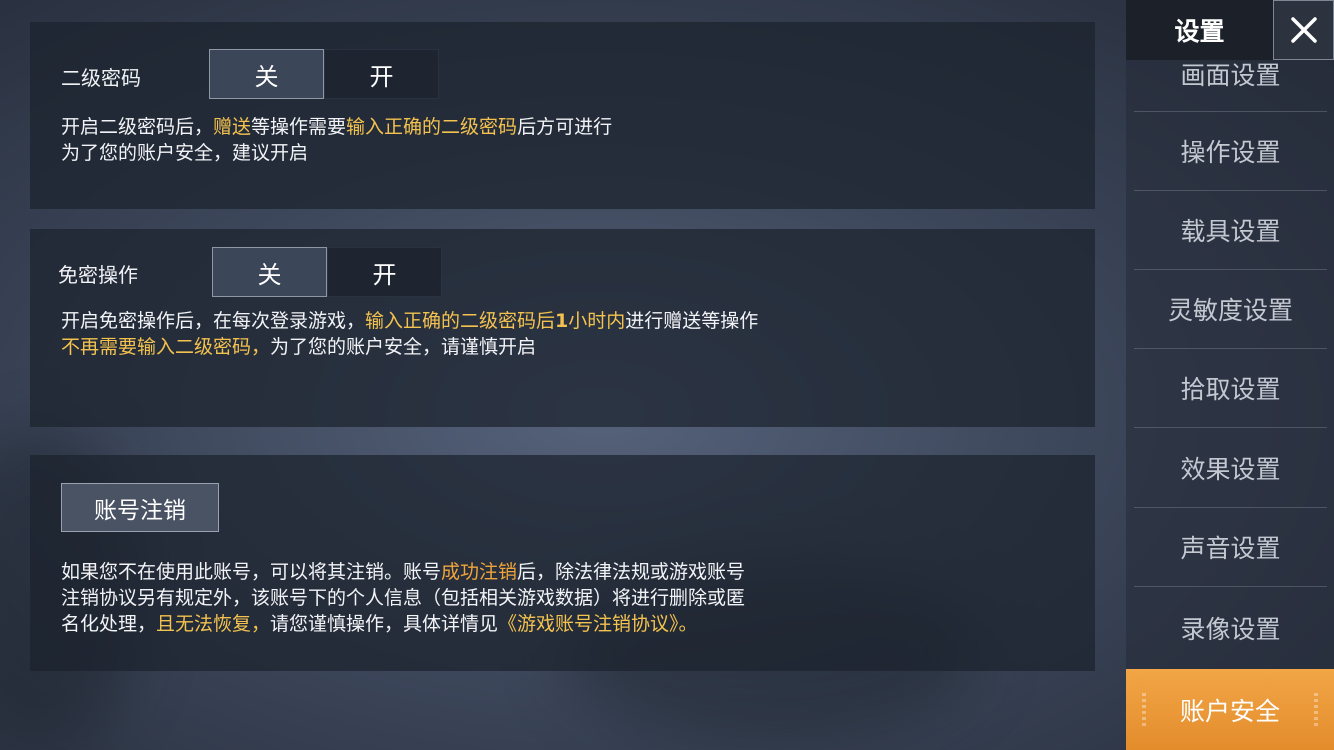  Describe the element at coordinates (562, 321) in the screenshot. I see `desc-highlight: 1` at that location.